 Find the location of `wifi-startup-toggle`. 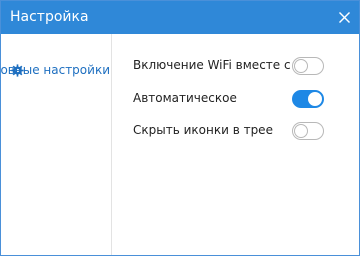

wifi-startup-toggle is located at coordinates (308, 66).